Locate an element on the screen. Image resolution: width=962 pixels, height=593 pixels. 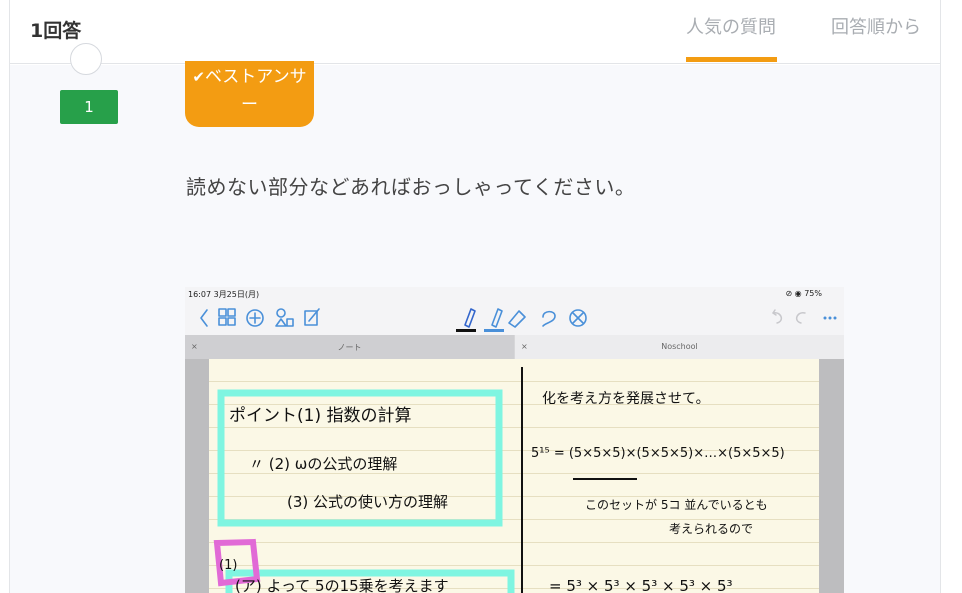
svg-text: (1) is located at coordinates (228, 565).